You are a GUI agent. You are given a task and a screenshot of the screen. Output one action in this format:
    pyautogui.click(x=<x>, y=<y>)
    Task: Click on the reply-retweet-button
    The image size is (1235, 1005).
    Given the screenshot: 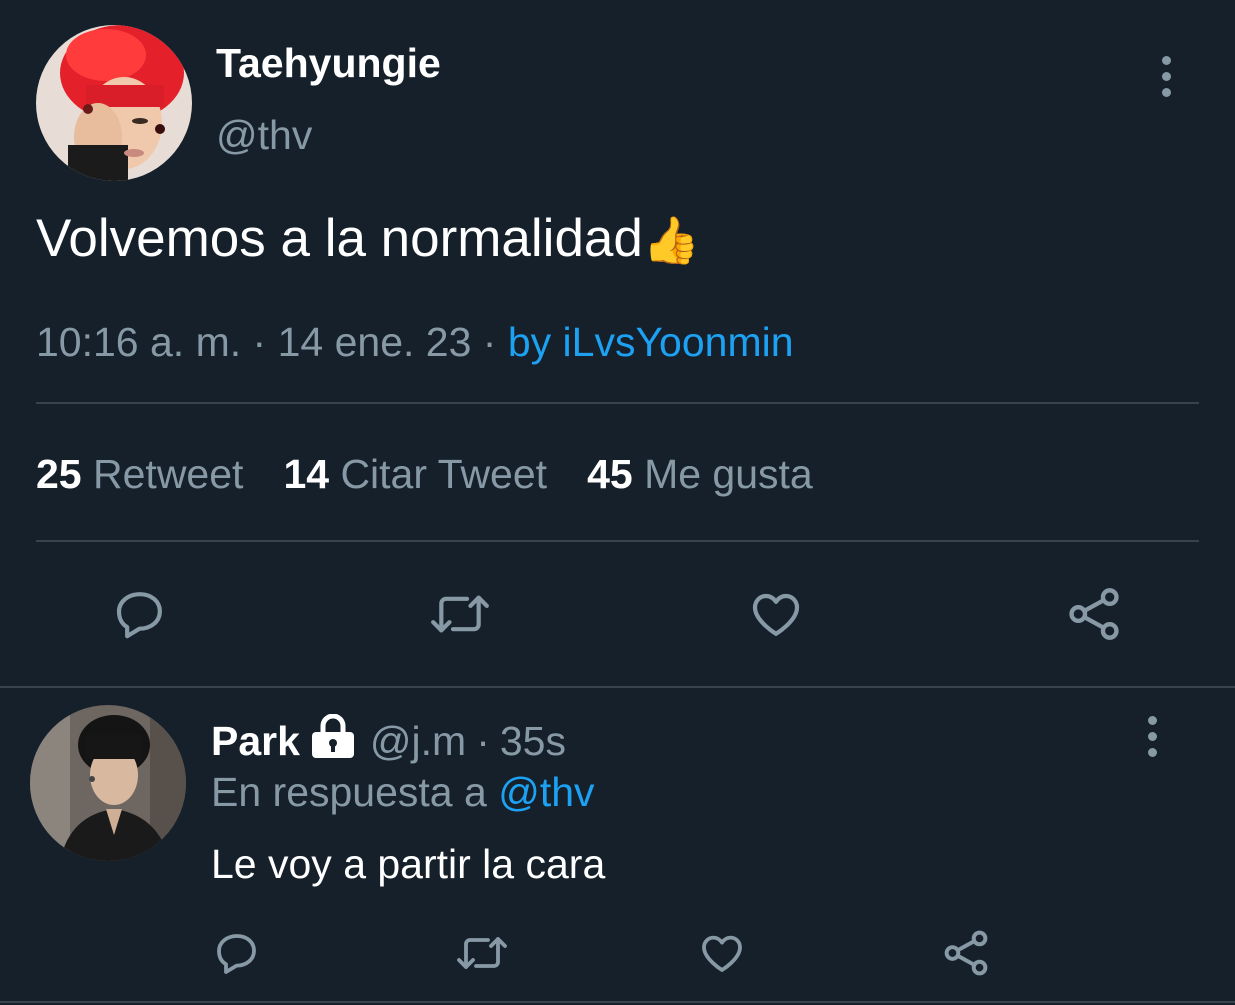 What is the action you would take?
    pyautogui.click(x=482, y=953)
    